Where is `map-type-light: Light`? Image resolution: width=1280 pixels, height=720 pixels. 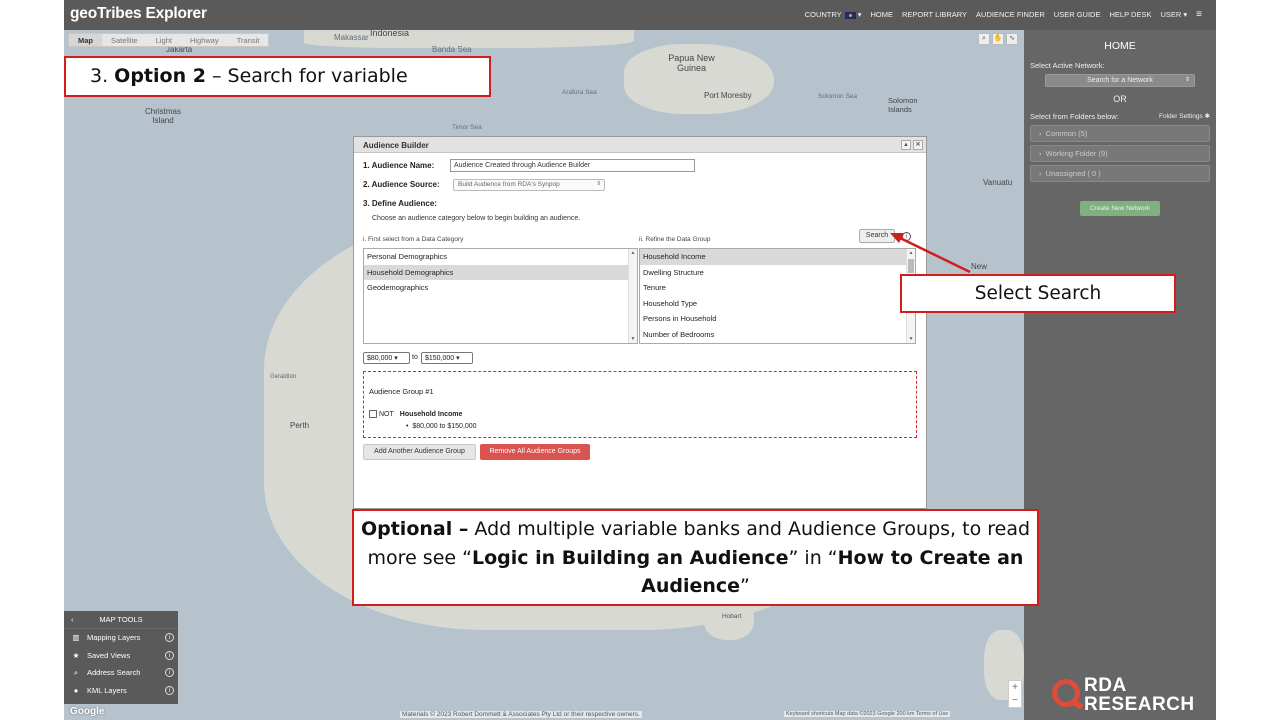 map-type-light: Light is located at coordinates (164, 40).